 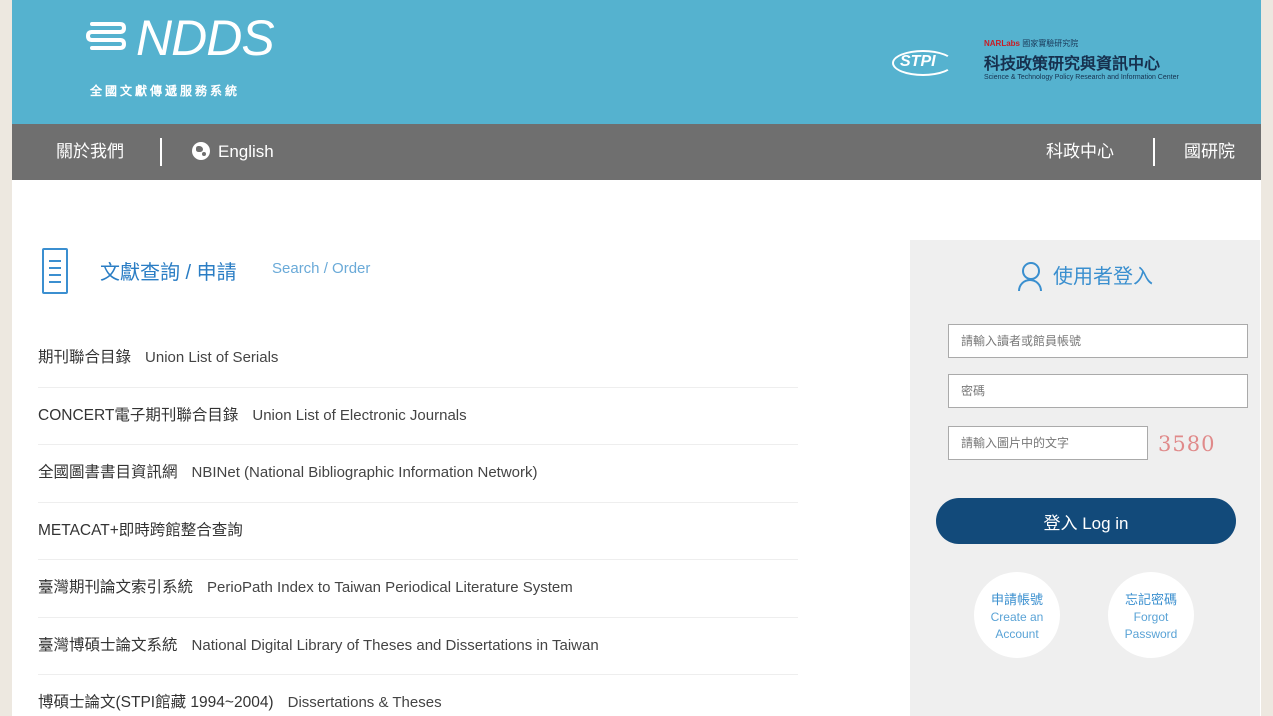 What do you see at coordinates (1186, 444) in the screenshot?
I see `captcha-image: 3580` at bounding box center [1186, 444].